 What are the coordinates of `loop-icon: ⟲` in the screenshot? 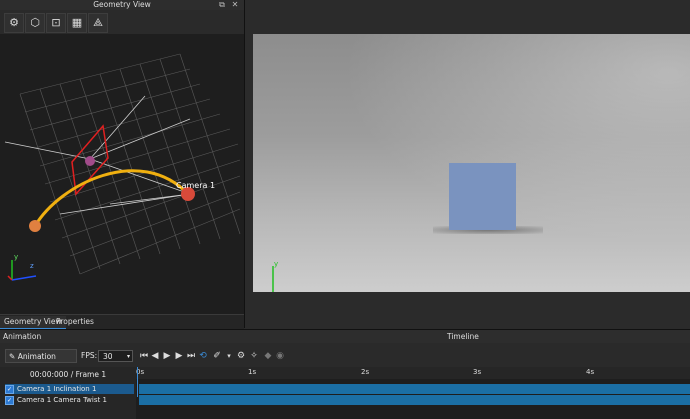 It's located at (203, 356).